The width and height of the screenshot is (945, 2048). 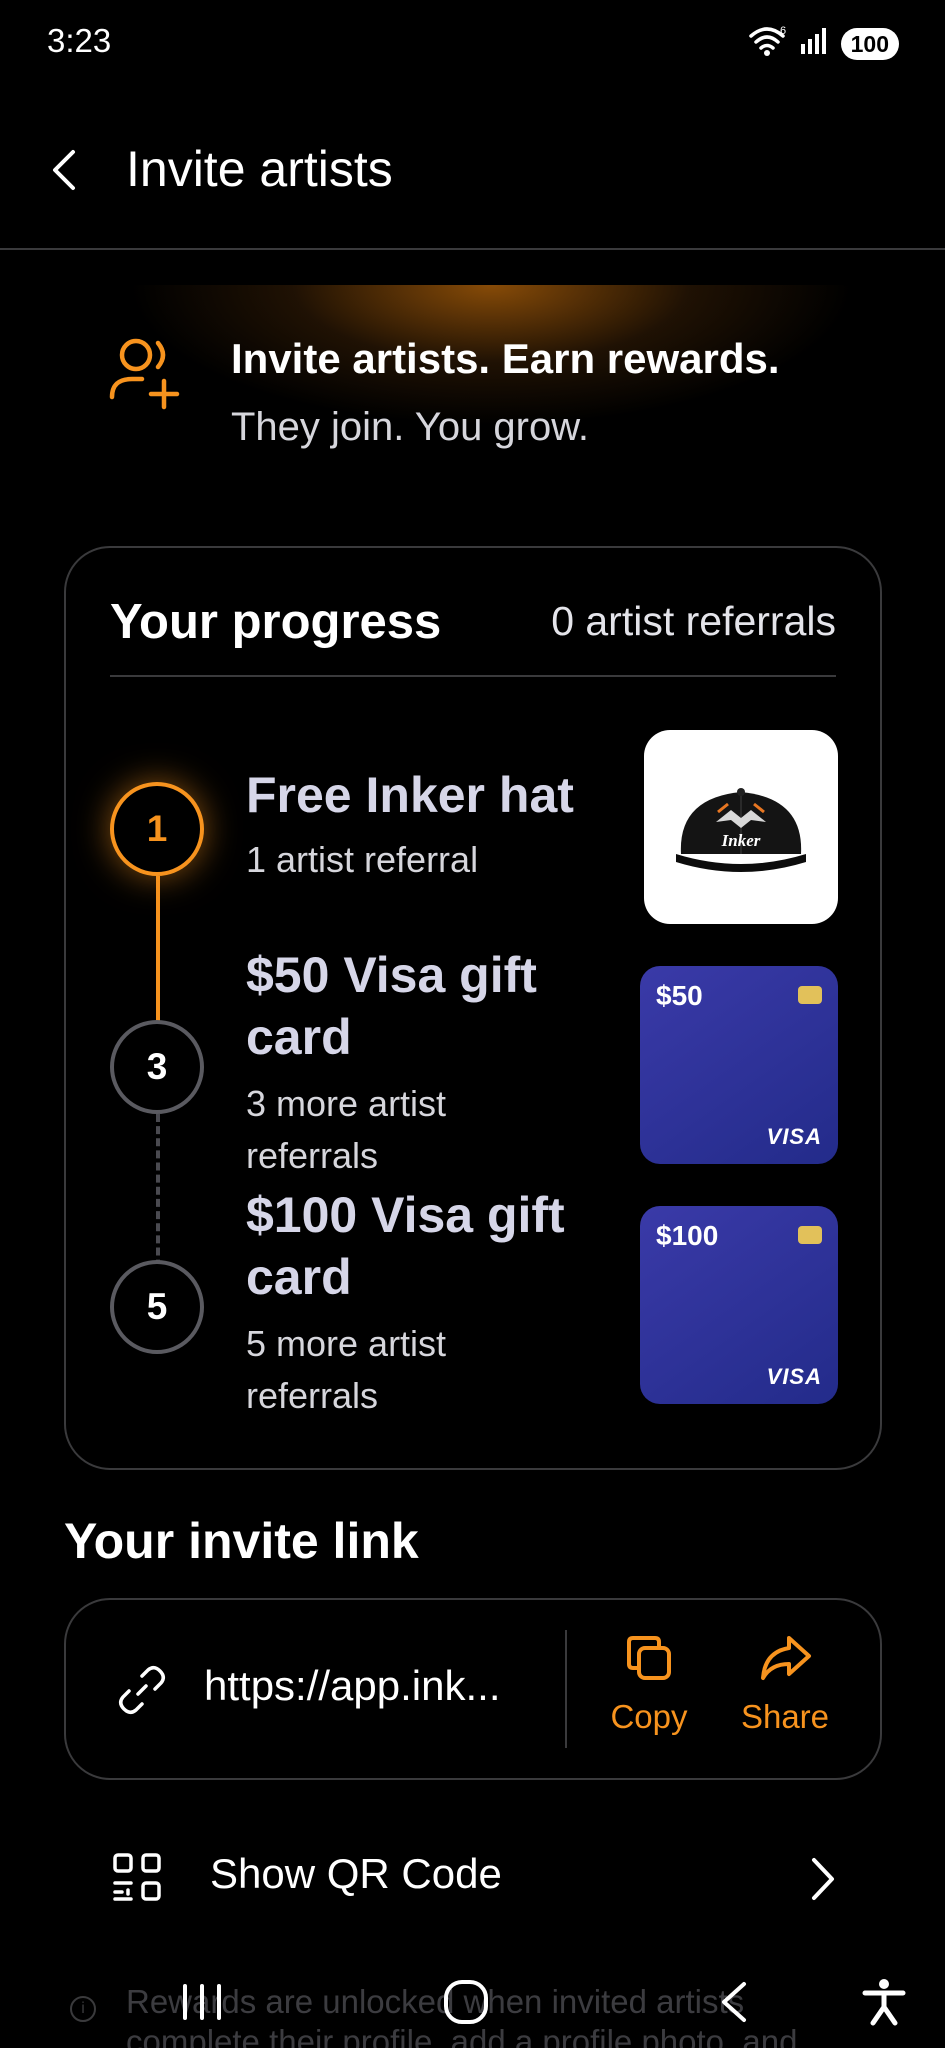 I want to click on invite-link-card: https://app.ink... Copy Share, so click(x=473, y=1689).